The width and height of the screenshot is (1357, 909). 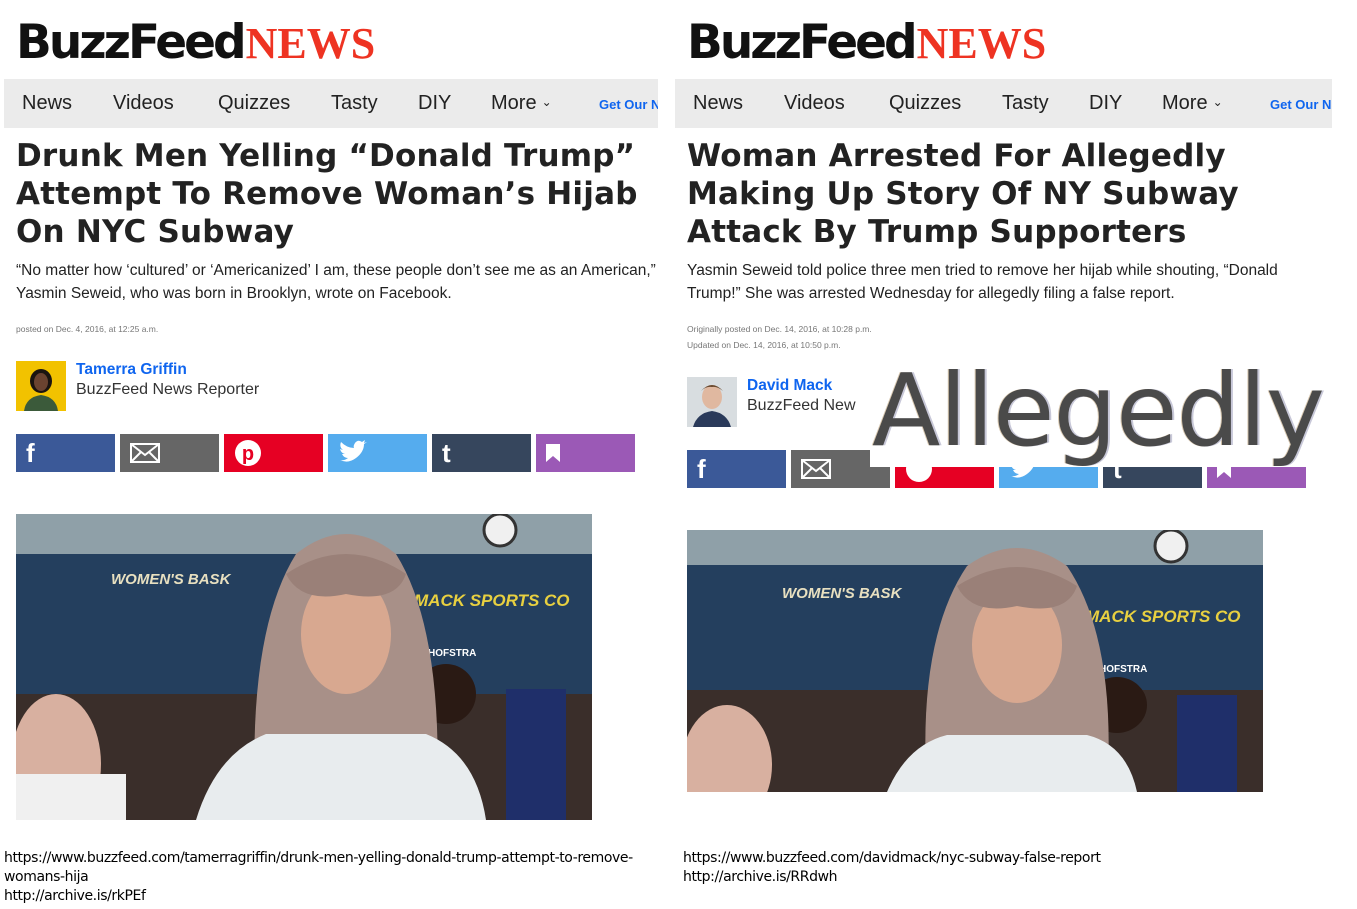 I want to click on archive-url-2: http://archive.is/RRdwh, so click(x=760, y=877).